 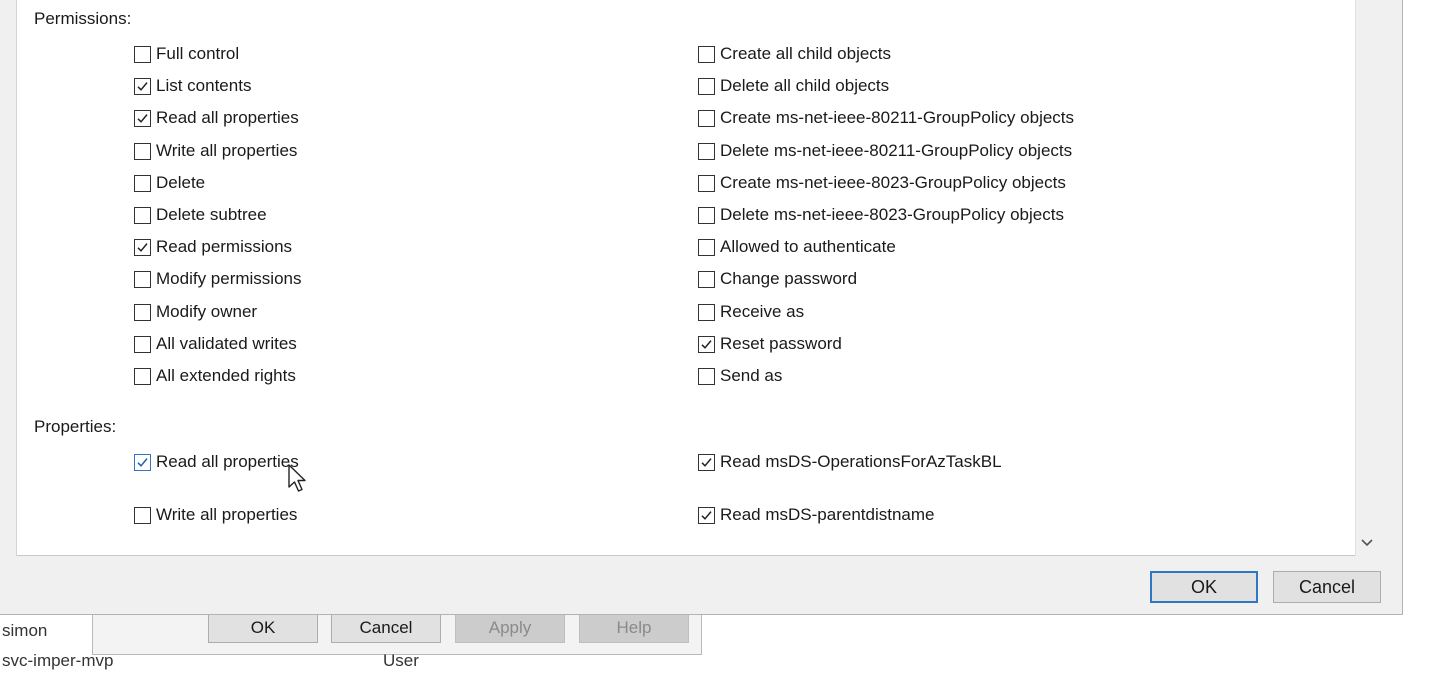 I want to click on permission-checkbox-row: Reset password, so click(x=770, y=344).